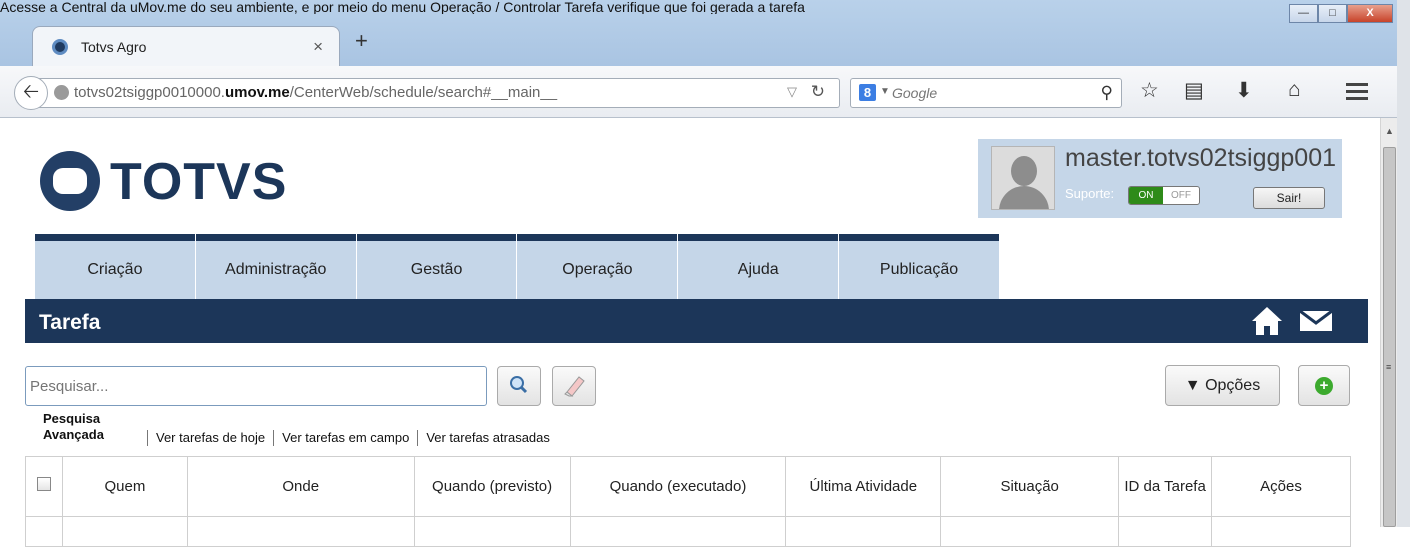 The height and width of the screenshot is (547, 1410). Describe the element at coordinates (31, 93) in the screenshot. I see `back-button: 🡠` at that location.